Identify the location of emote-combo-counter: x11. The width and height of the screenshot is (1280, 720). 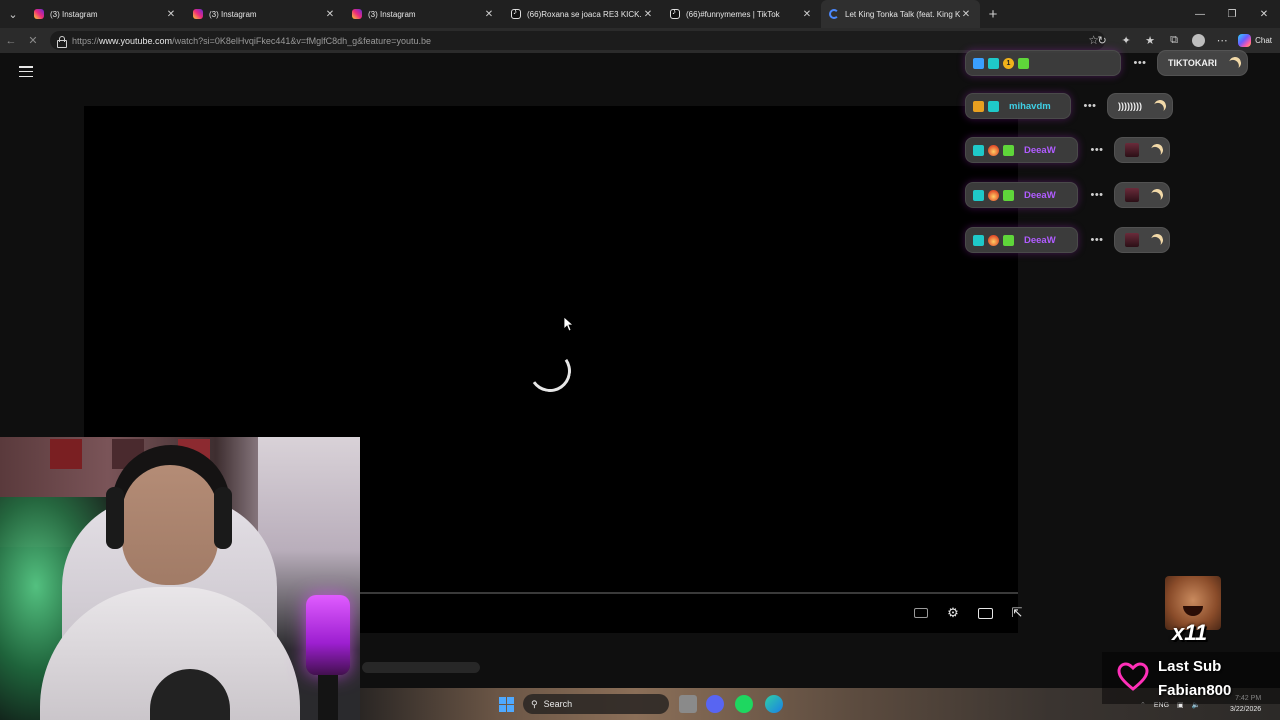
(1190, 632).